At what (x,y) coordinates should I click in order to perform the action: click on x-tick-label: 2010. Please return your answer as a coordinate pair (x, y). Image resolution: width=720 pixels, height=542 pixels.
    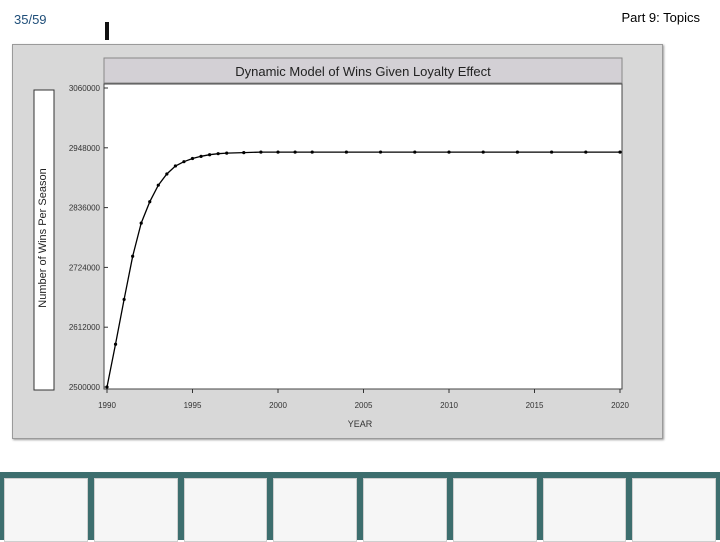
    Looking at the image, I should click on (449, 405).